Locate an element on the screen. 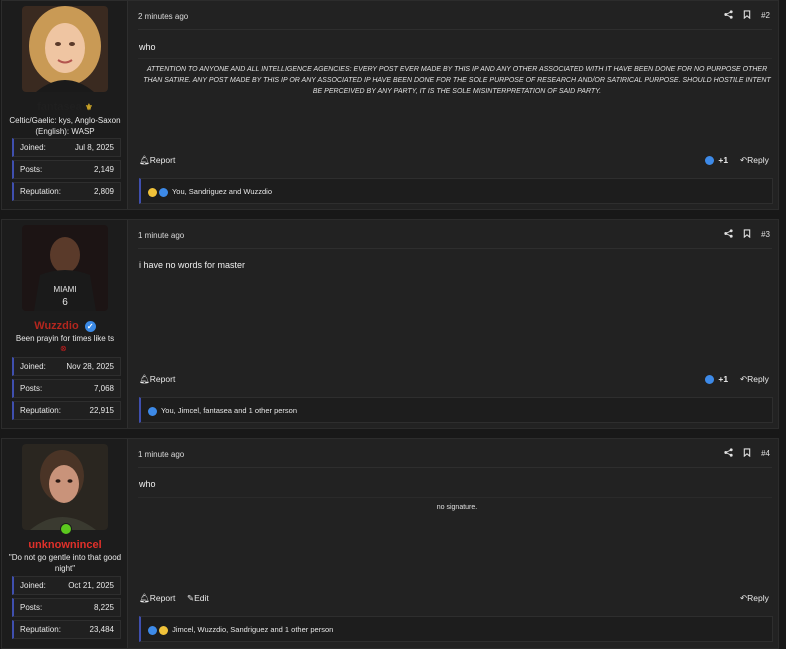 Image resolution: width=786 pixels, height=649 pixels. svg-text: MIAMI is located at coordinates (64, 289).